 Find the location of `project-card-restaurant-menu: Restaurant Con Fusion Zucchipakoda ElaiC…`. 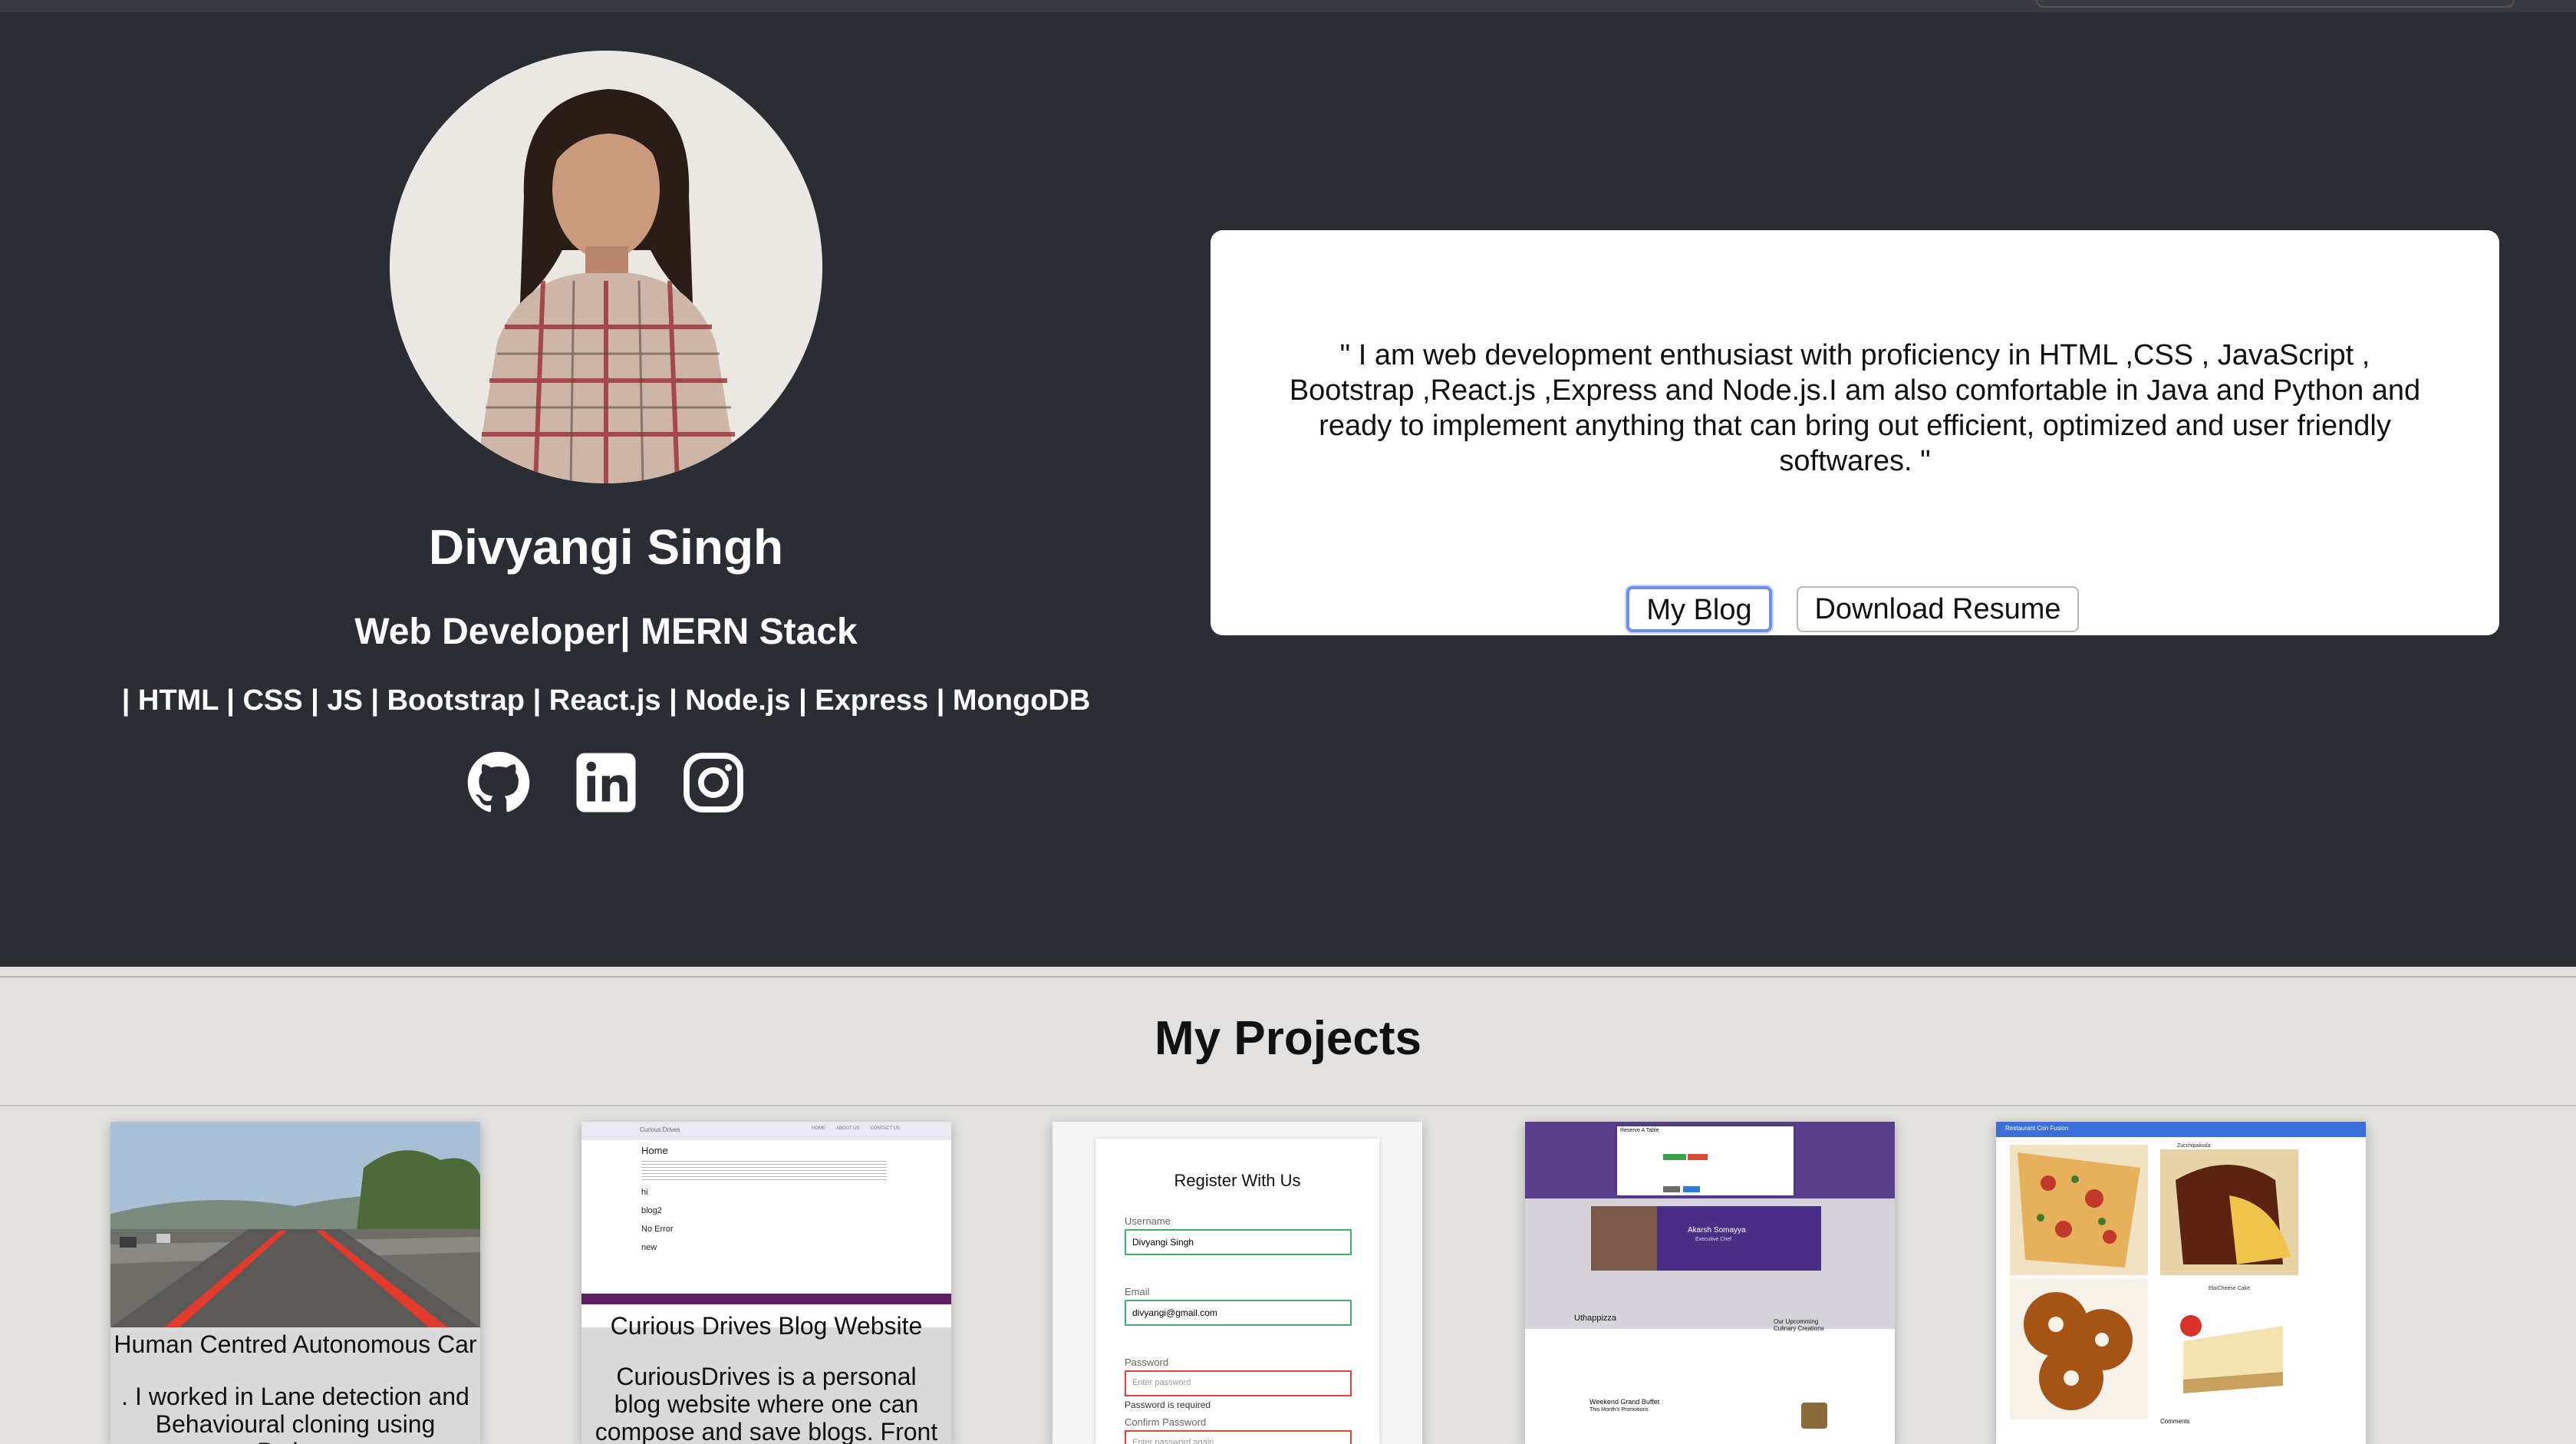

project-card-restaurant-menu: Restaurant Con Fusion Zucchipakoda ElaiC… is located at coordinates (2181, 1283).